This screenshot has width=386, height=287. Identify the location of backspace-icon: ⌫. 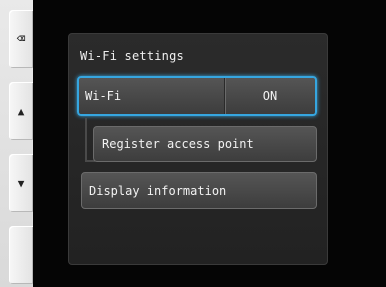
(21, 39).